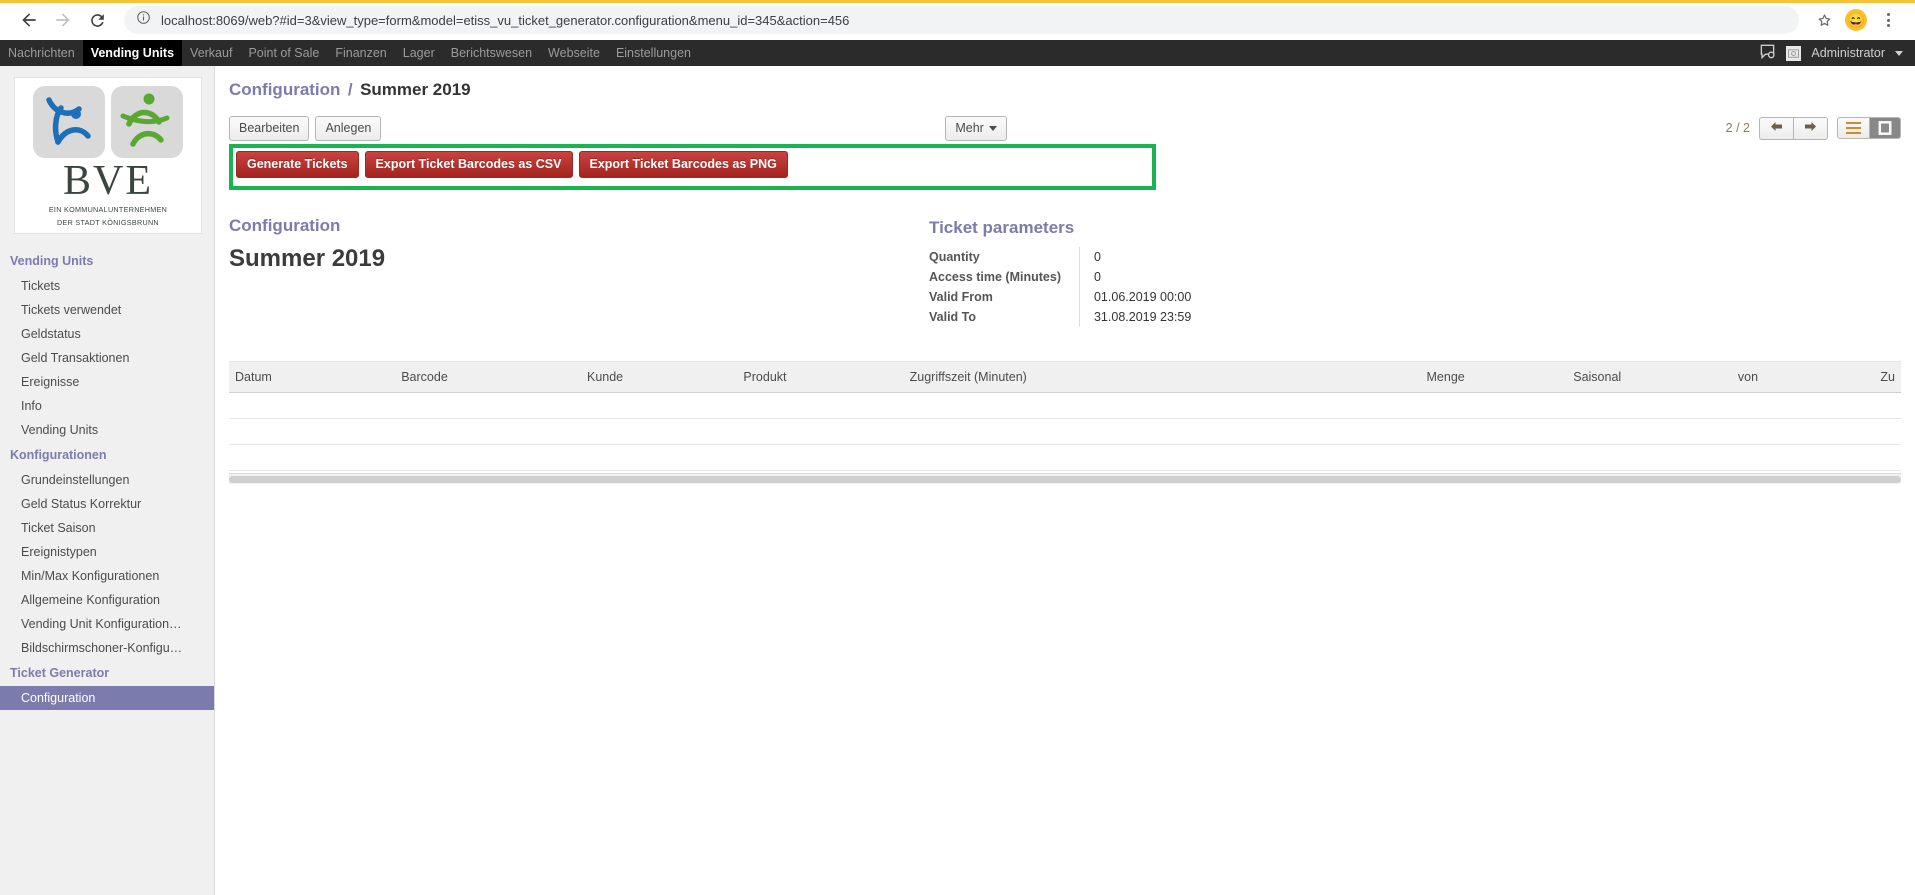 The image size is (1915, 895). Describe the element at coordinates (1885, 128) in the screenshot. I see `form-view-icon` at that location.